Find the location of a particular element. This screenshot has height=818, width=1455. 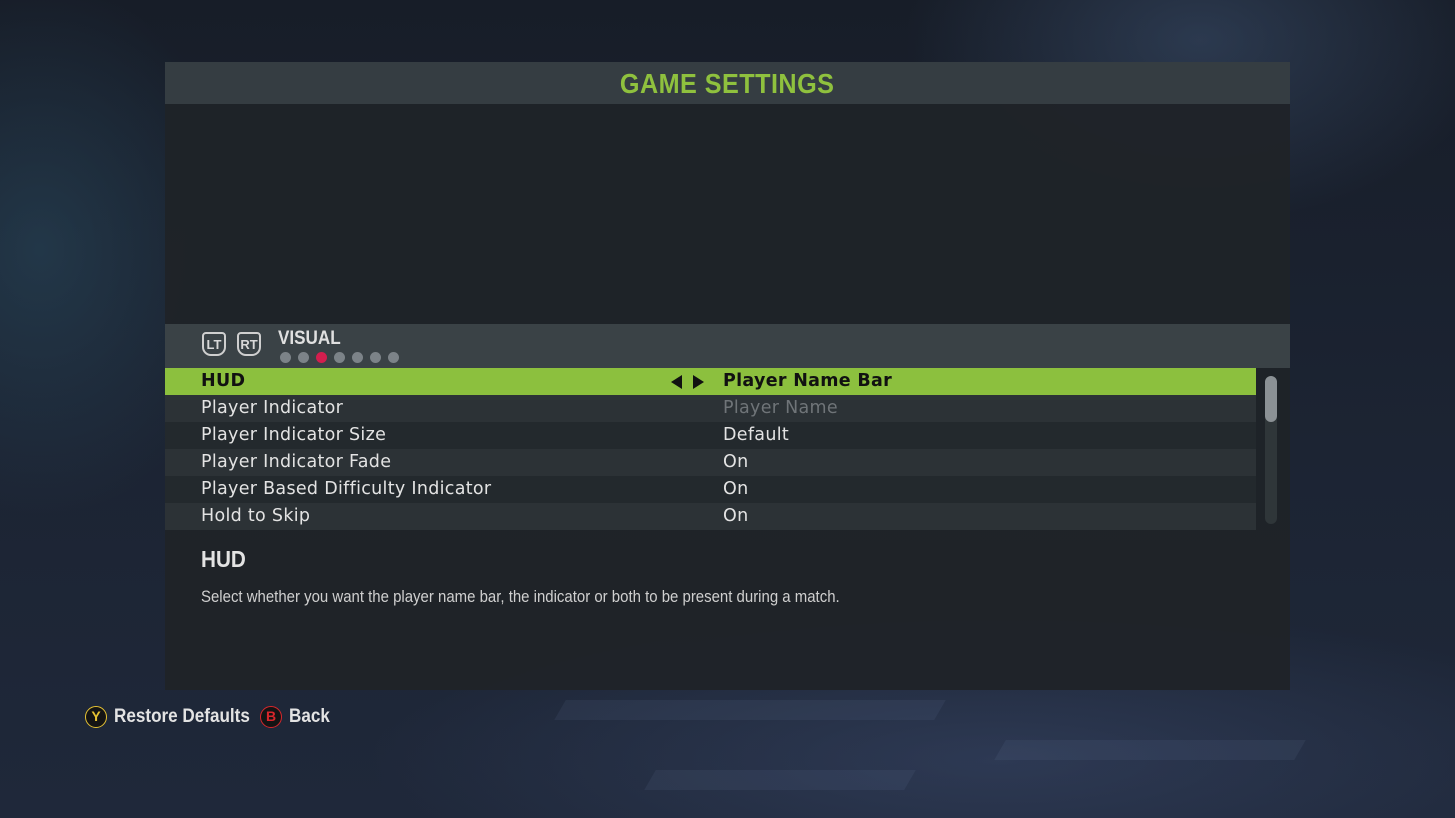

b-button-icon: B is located at coordinates (271, 717).